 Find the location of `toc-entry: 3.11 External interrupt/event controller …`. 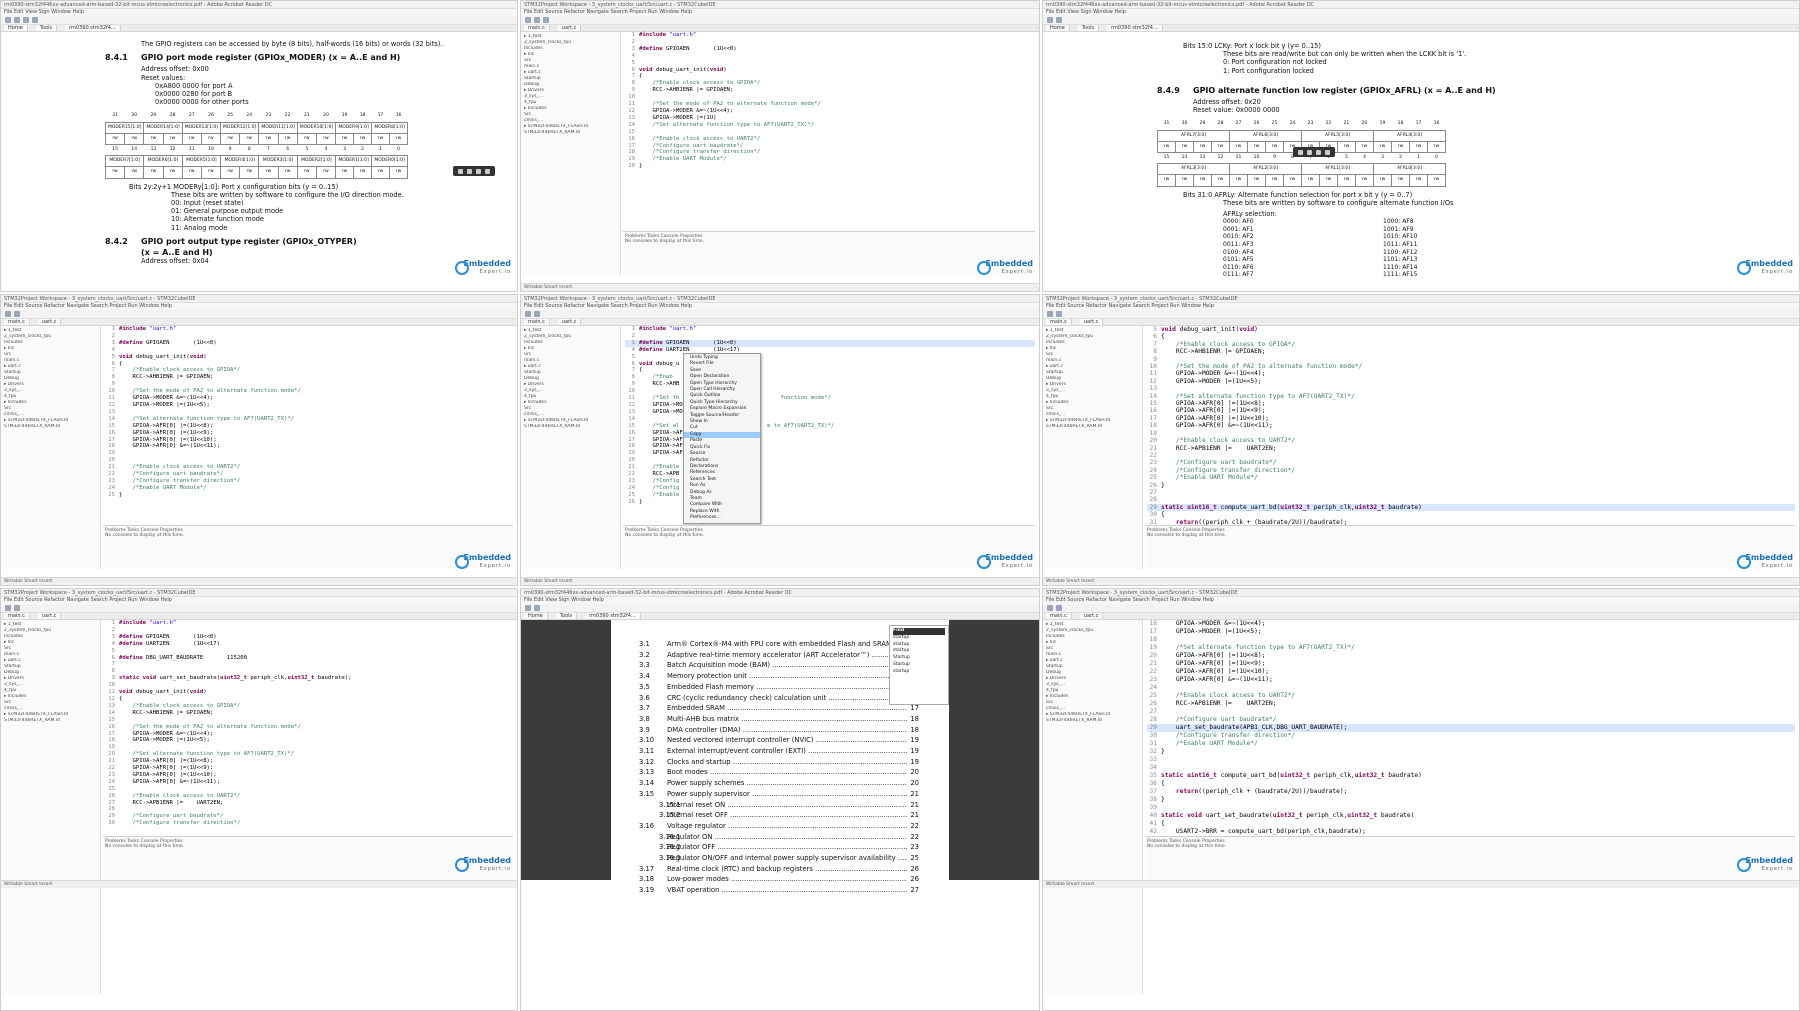

toc-entry: 3.11 External interrupt/event controller … is located at coordinates (779, 751).